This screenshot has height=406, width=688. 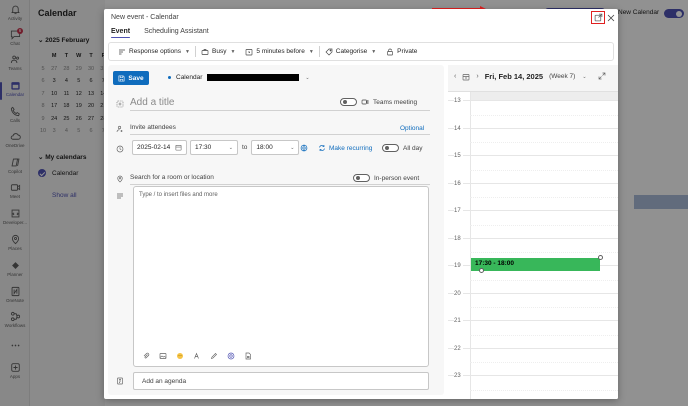 I want to click on pen-icon, so click(x=214, y=356).